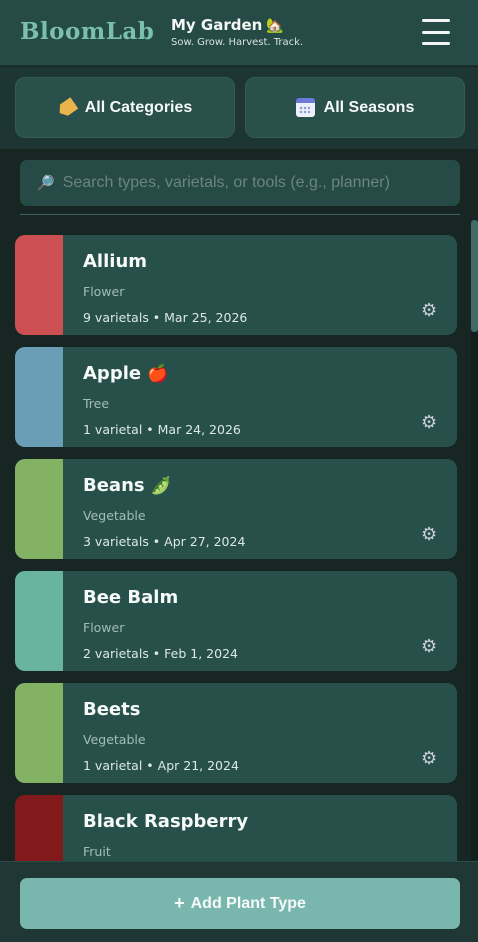 Image resolution: width=478 pixels, height=942 pixels. Describe the element at coordinates (161, 486) in the screenshot. I see `pea-pod-icon: 🫛` at that location.